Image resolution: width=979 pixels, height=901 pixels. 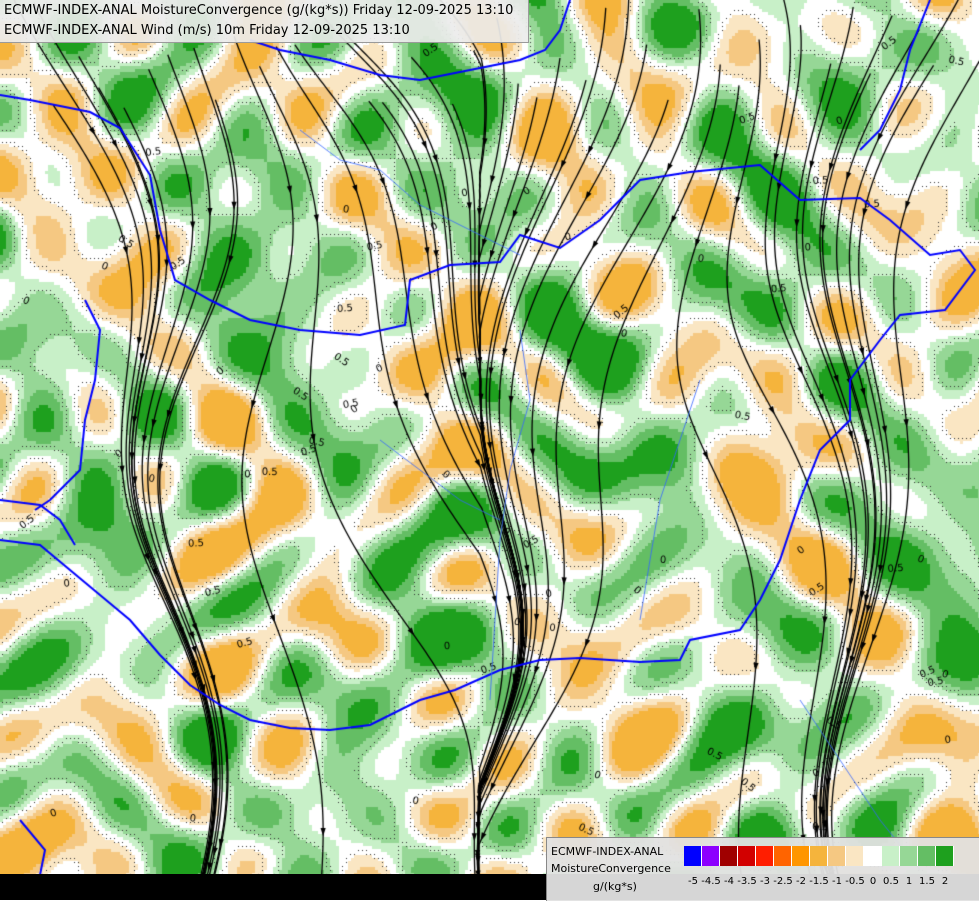 I want to click on legend-tick-label: -3, so click(x=765, y=881).